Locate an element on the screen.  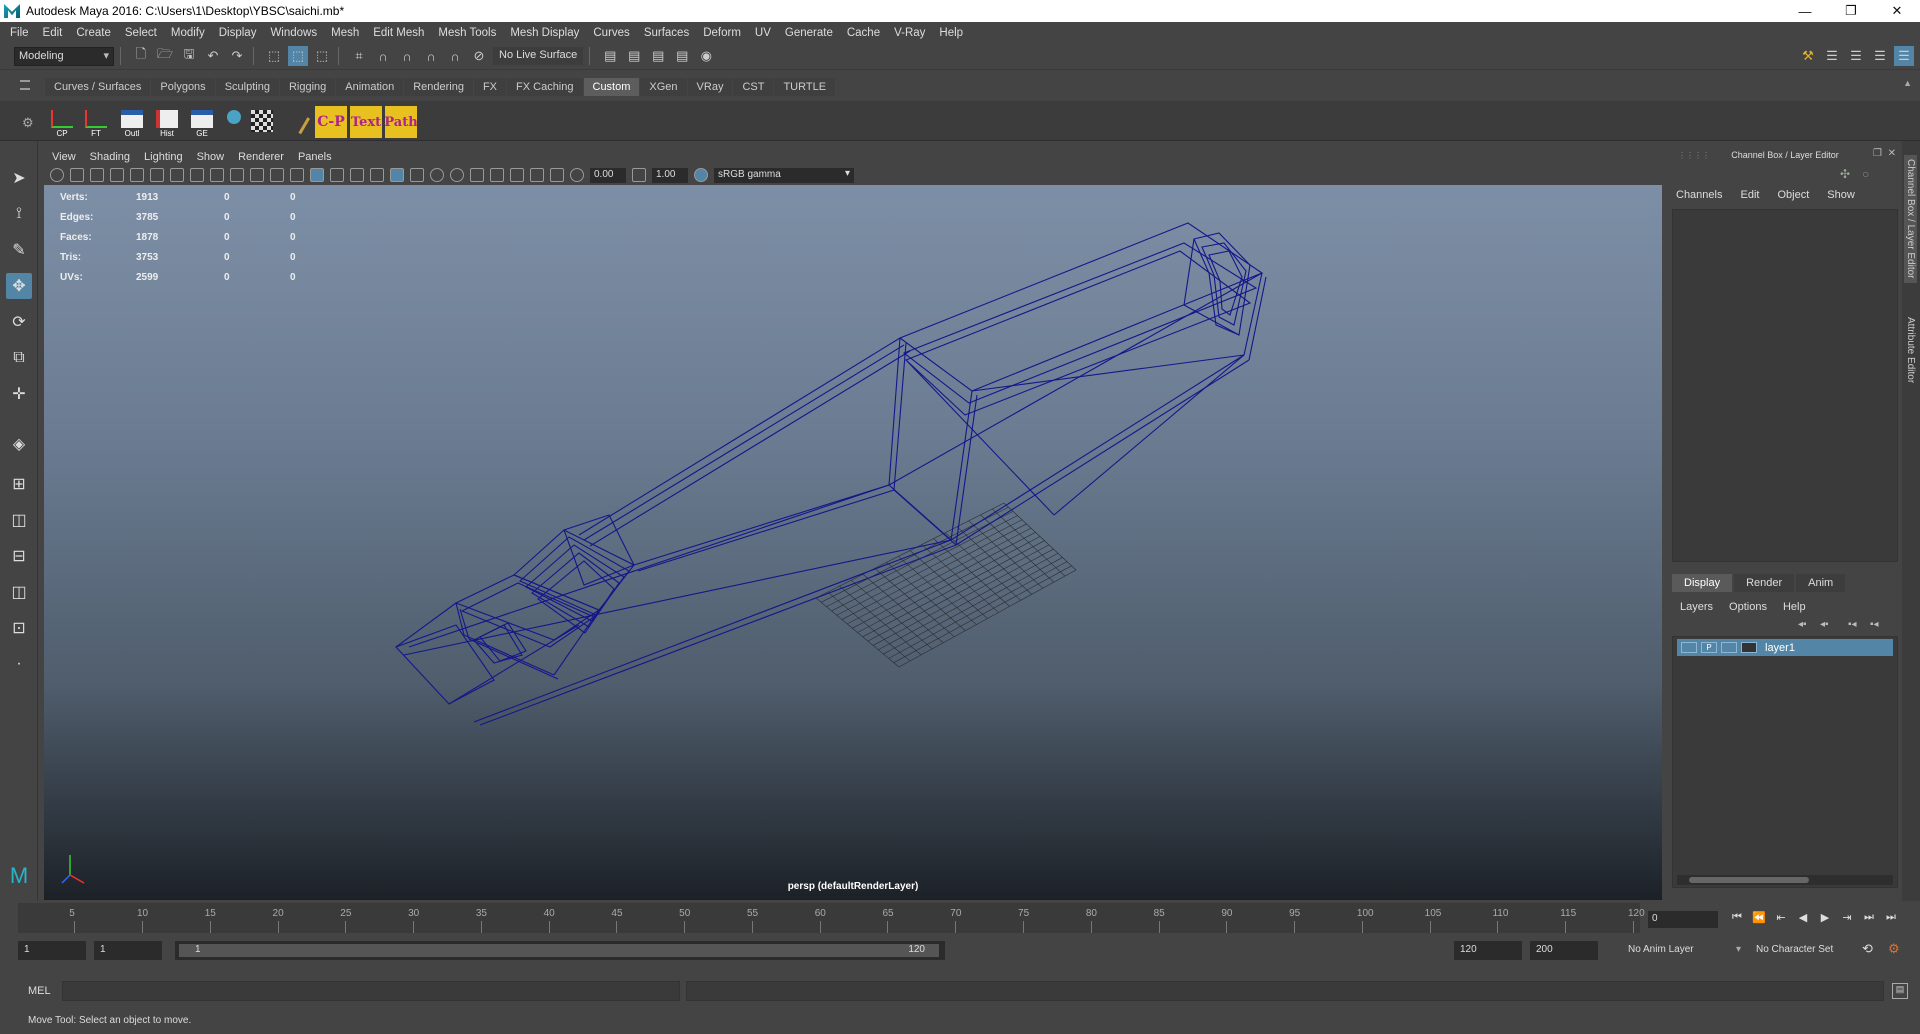
auto-key-icon: ⟲ is located at coordinates (1867, 949).